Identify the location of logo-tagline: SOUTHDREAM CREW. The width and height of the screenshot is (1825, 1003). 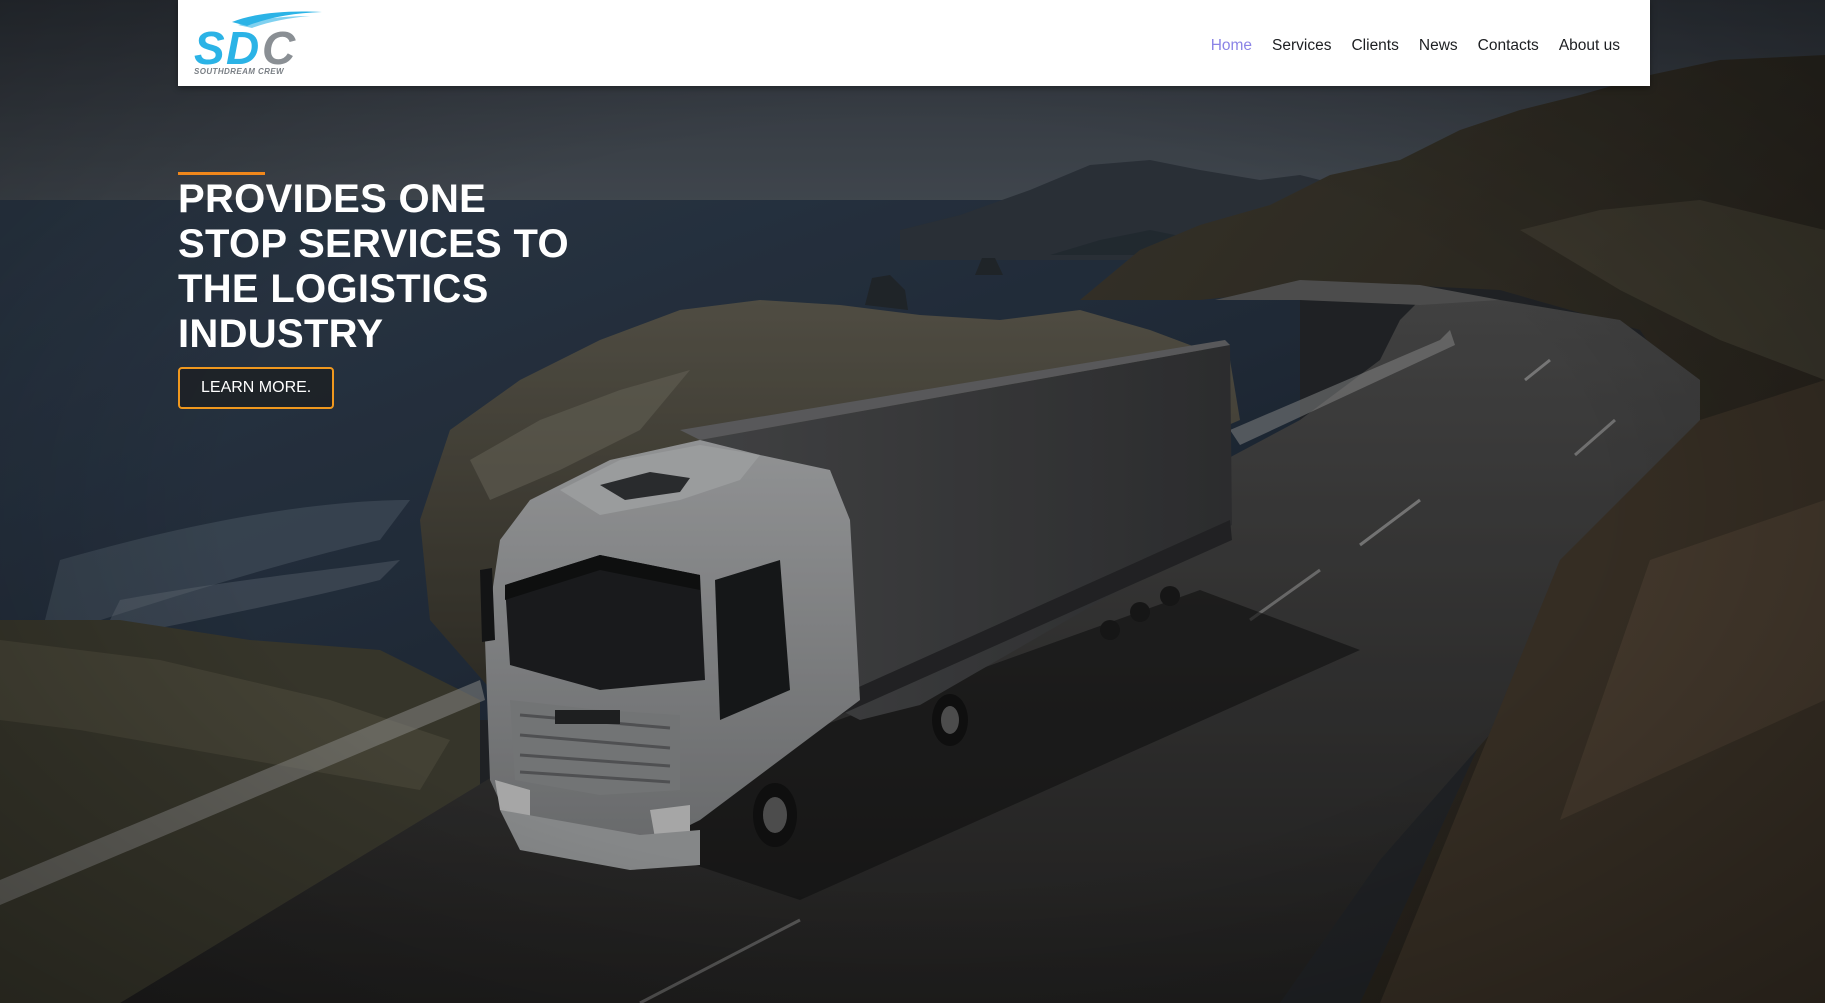
(239, 71).